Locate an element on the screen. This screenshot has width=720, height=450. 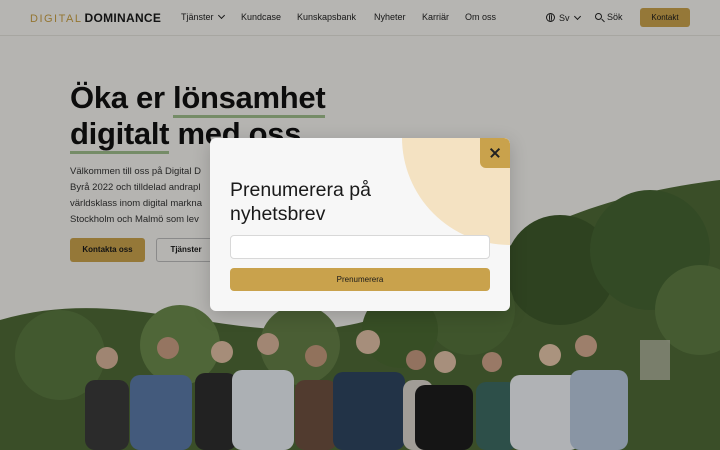
modal-title: Prenumerera på nyhetsbrev is located at coordinates (300, 202).